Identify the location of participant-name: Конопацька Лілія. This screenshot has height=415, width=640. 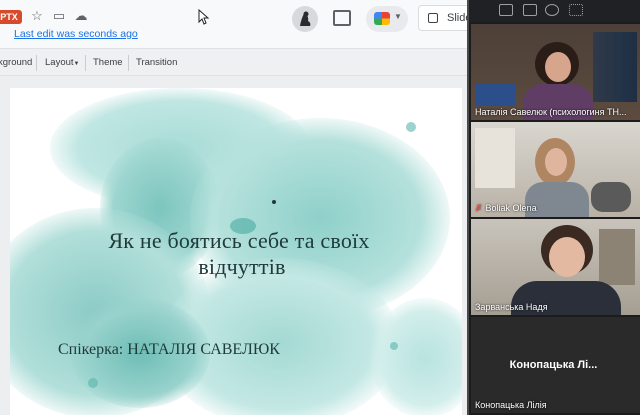
(511, 405).